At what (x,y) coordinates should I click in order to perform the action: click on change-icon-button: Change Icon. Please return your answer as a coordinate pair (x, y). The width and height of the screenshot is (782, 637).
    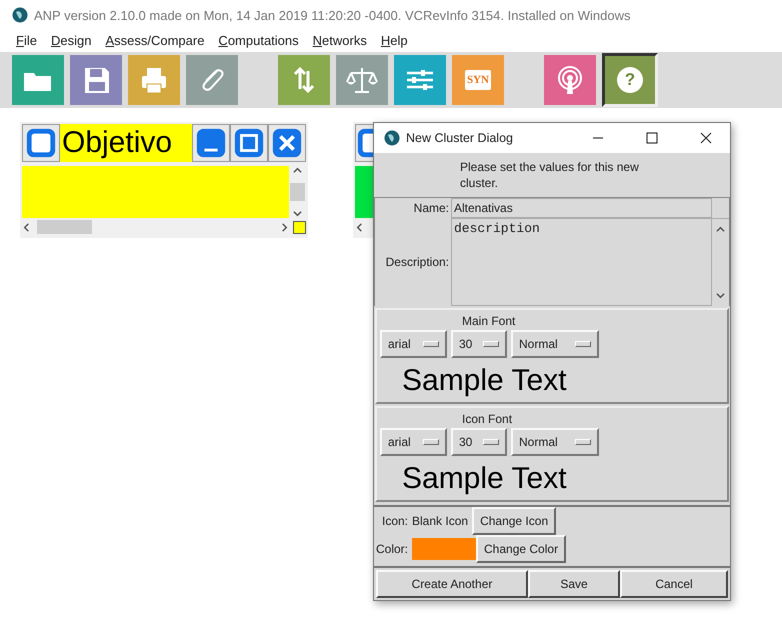
    Looking at the image, I should click on (514, 521).